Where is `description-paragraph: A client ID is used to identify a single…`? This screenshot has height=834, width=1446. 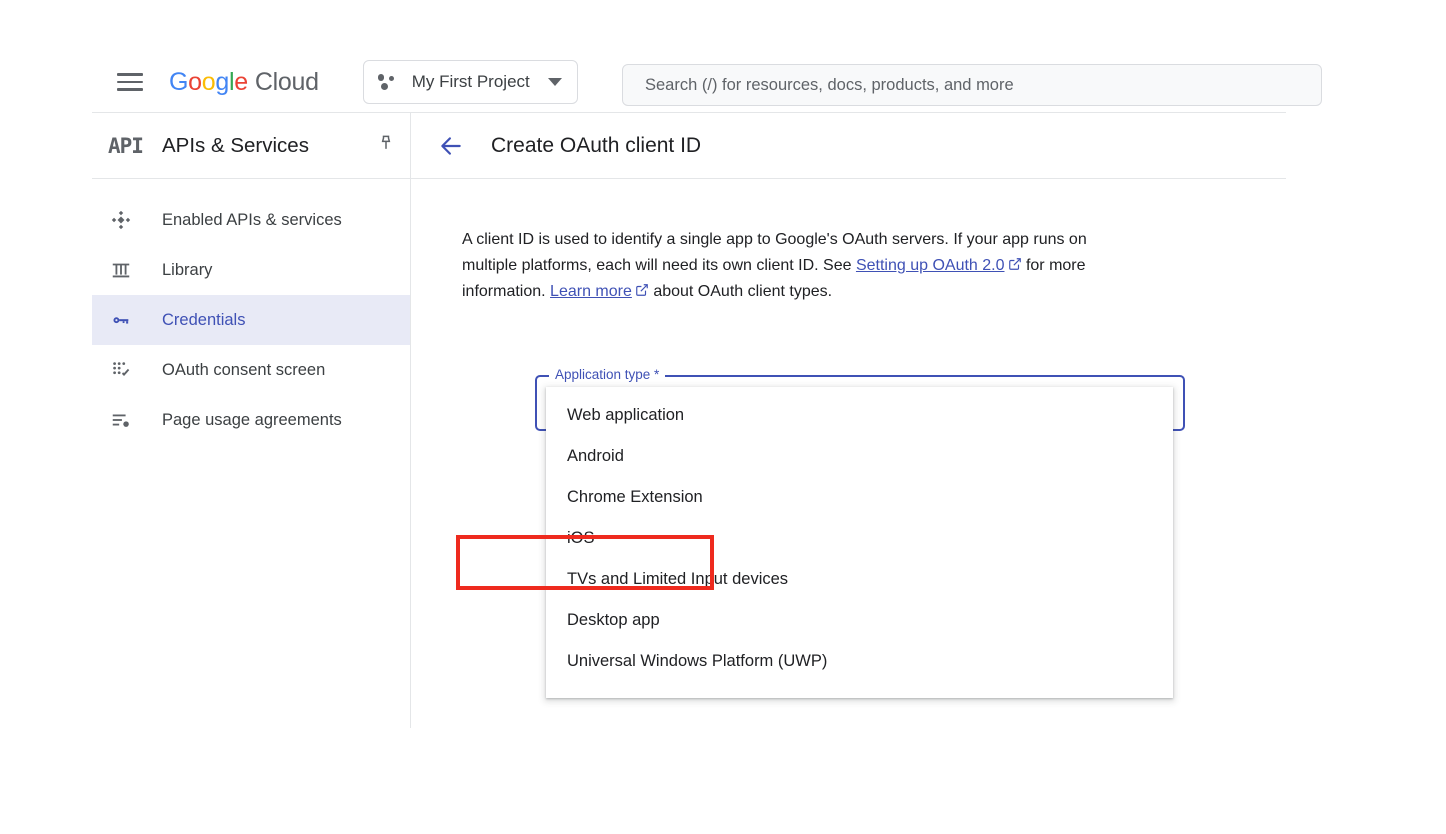
description-paragraph: A client ID is used to identify a single… is located at coordinates (787, 266).